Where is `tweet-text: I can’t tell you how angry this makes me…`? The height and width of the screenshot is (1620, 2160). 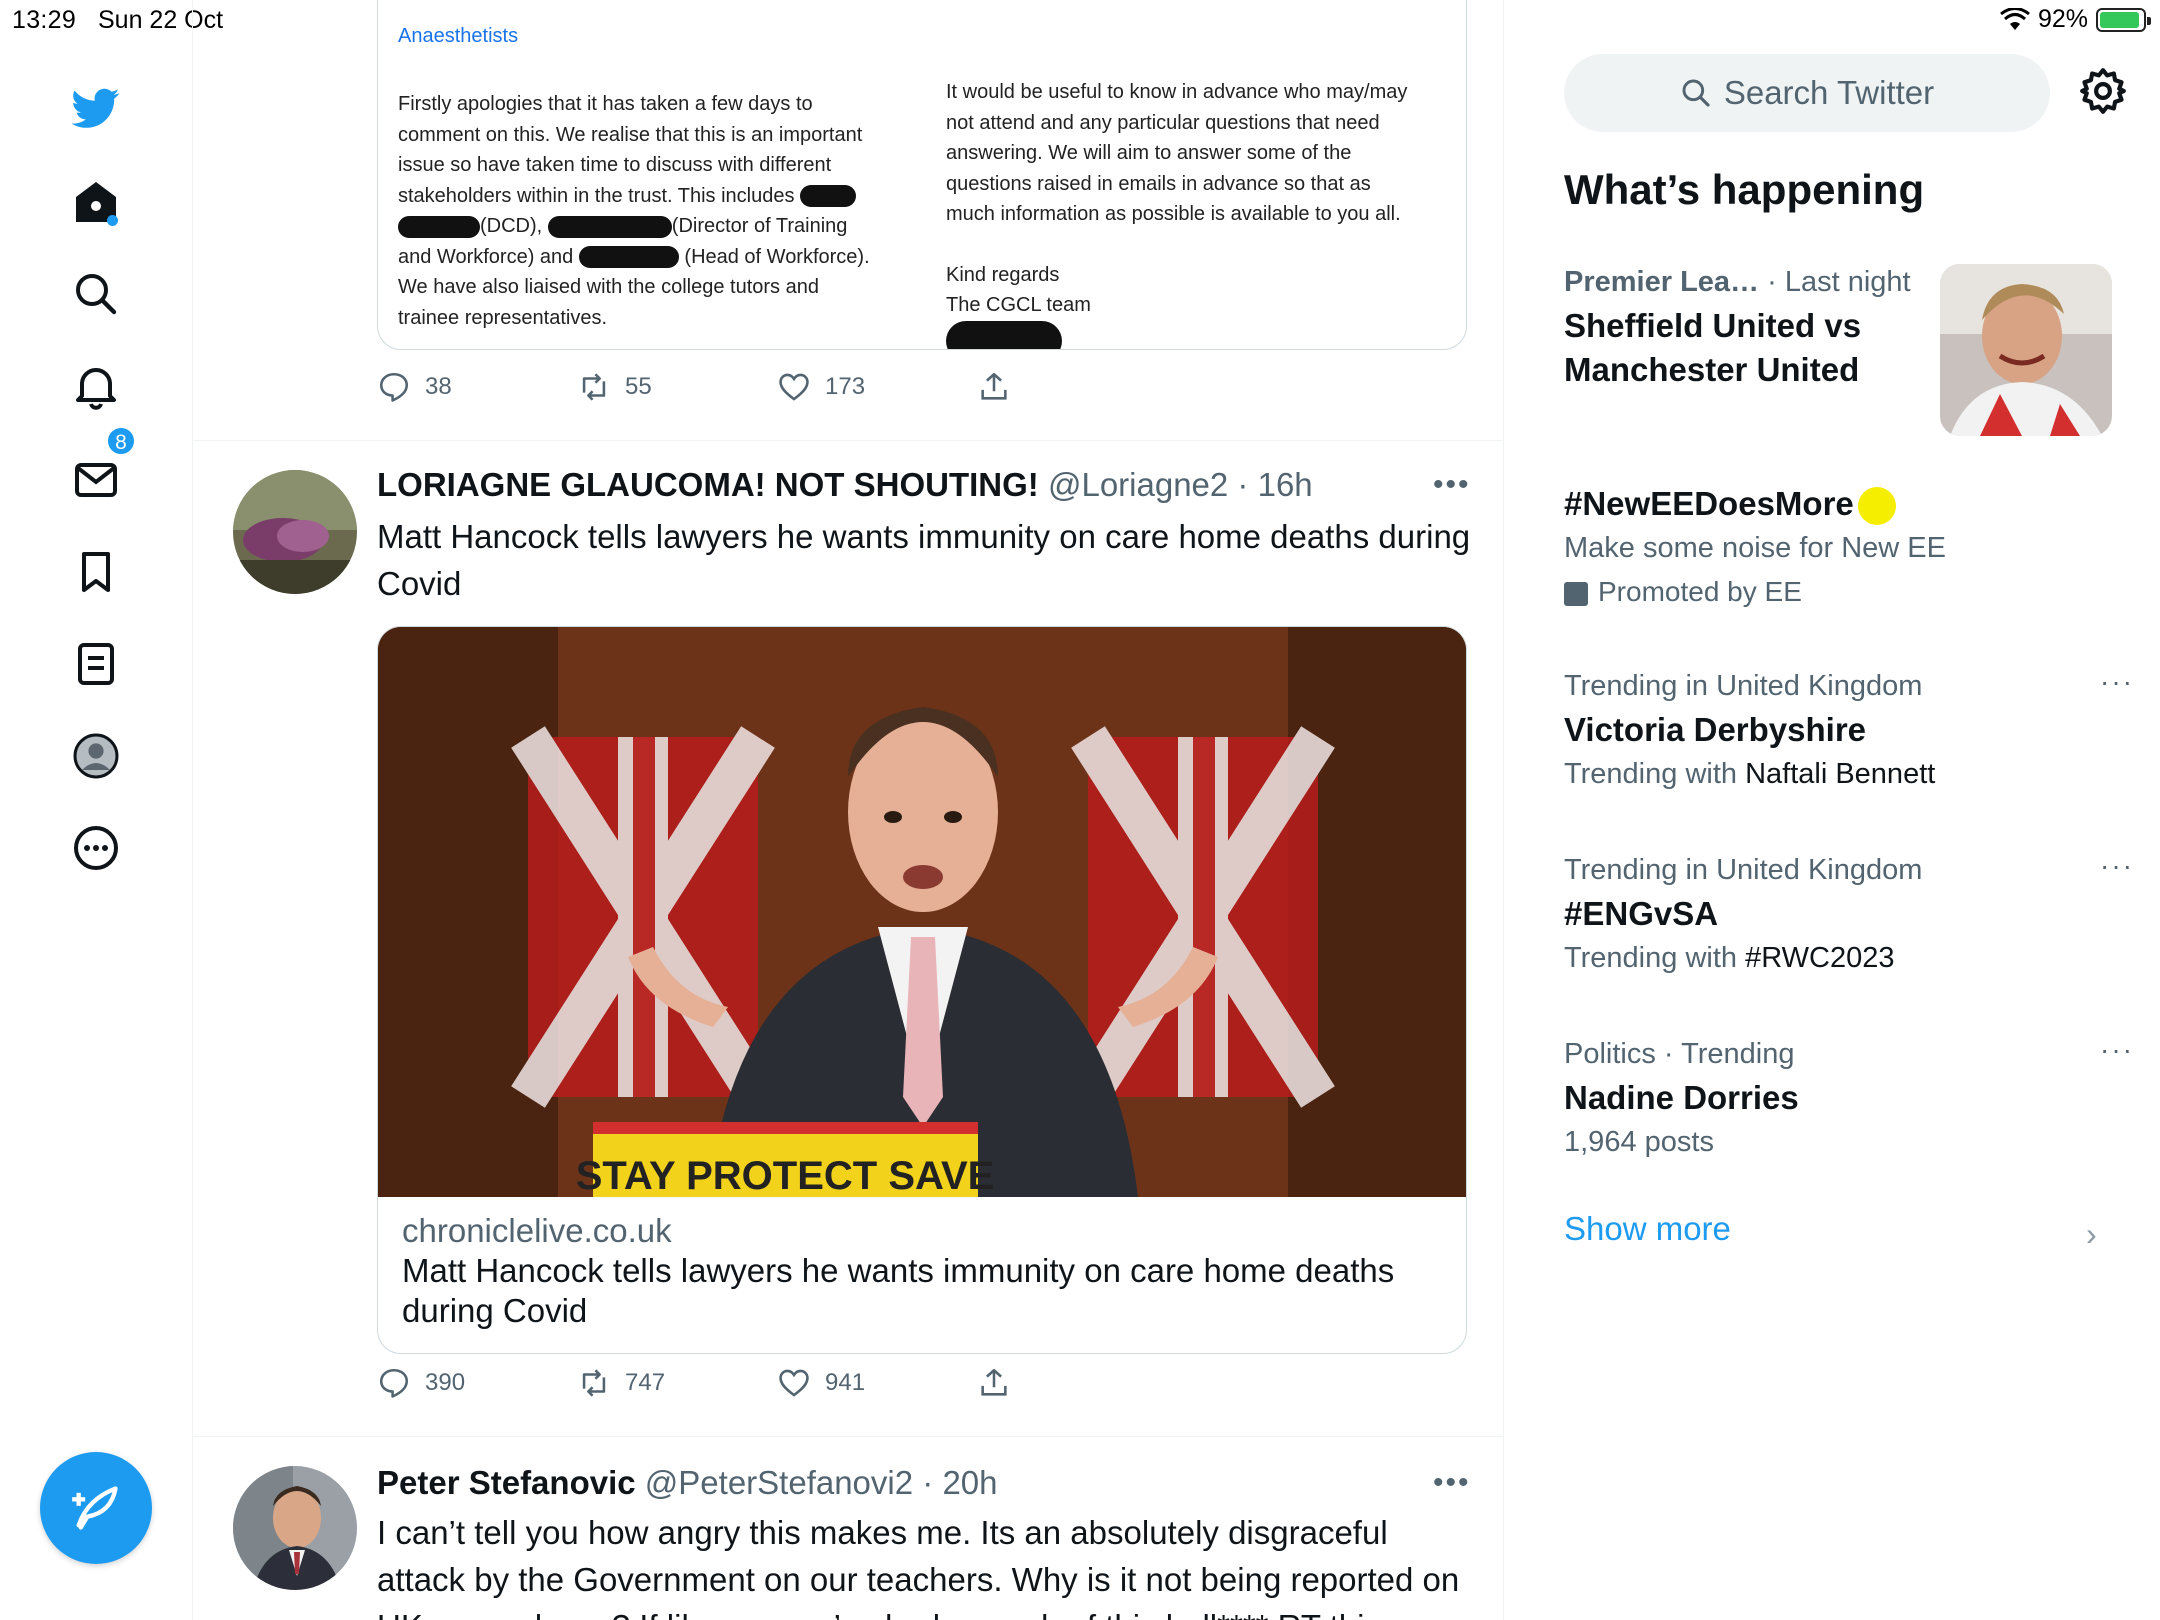
tweet-text: I can’t tell you how angry this makes me… is located at coordinates (918, 1567).